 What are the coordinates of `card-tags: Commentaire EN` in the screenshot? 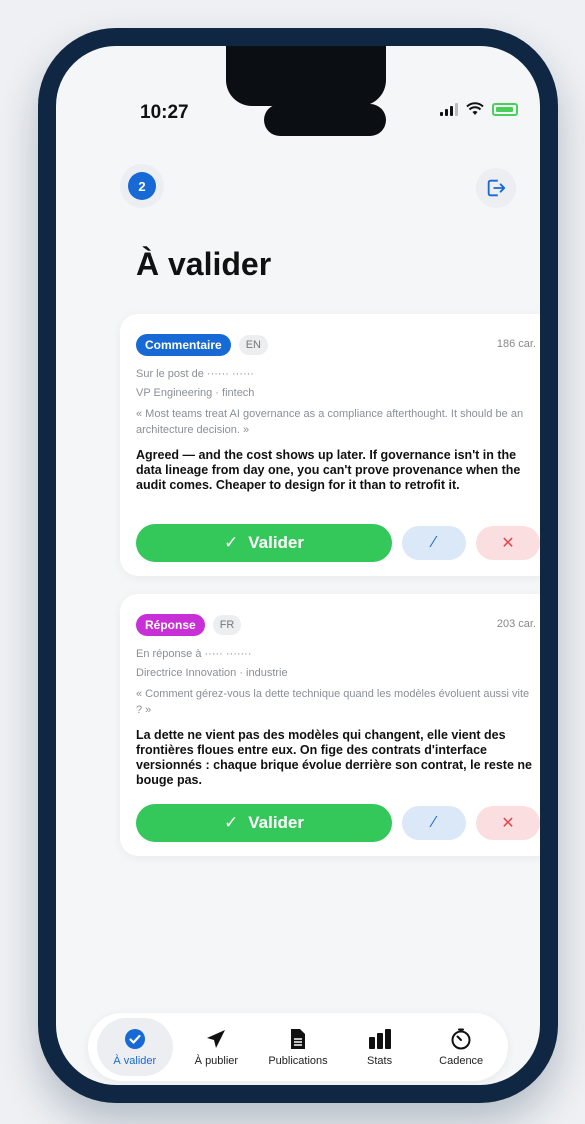 It's located at (202, 345).